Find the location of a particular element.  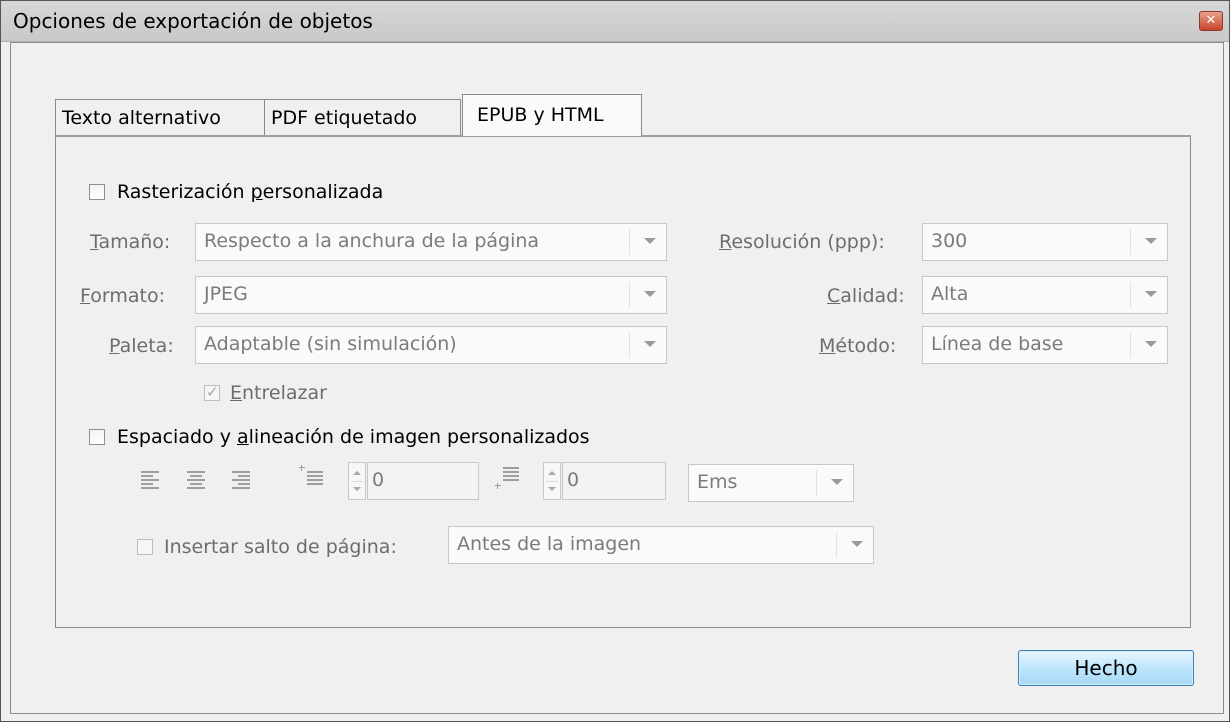

palette-select-value: Adaptable (sin simulación) is located at coordinates (330, 344).